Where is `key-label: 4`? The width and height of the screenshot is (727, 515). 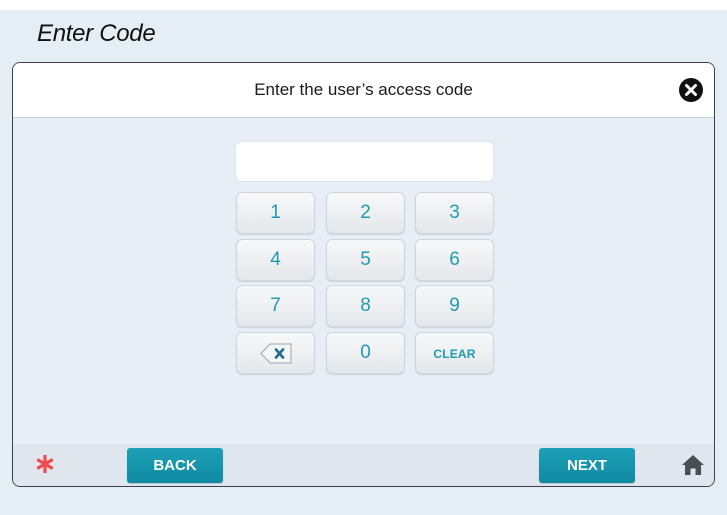 key-label: 4 is located at coordinates (275, 259).